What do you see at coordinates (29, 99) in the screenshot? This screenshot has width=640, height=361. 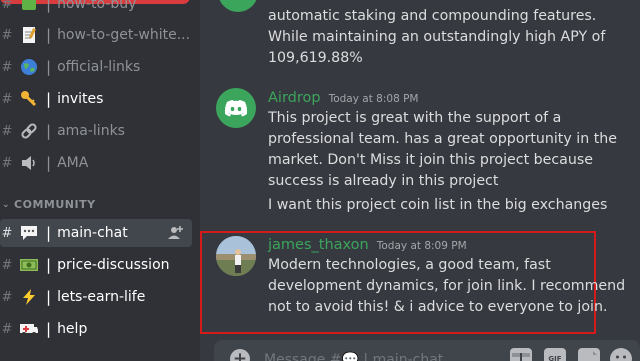 I see `key-icon` at bounding box center [29, 99].